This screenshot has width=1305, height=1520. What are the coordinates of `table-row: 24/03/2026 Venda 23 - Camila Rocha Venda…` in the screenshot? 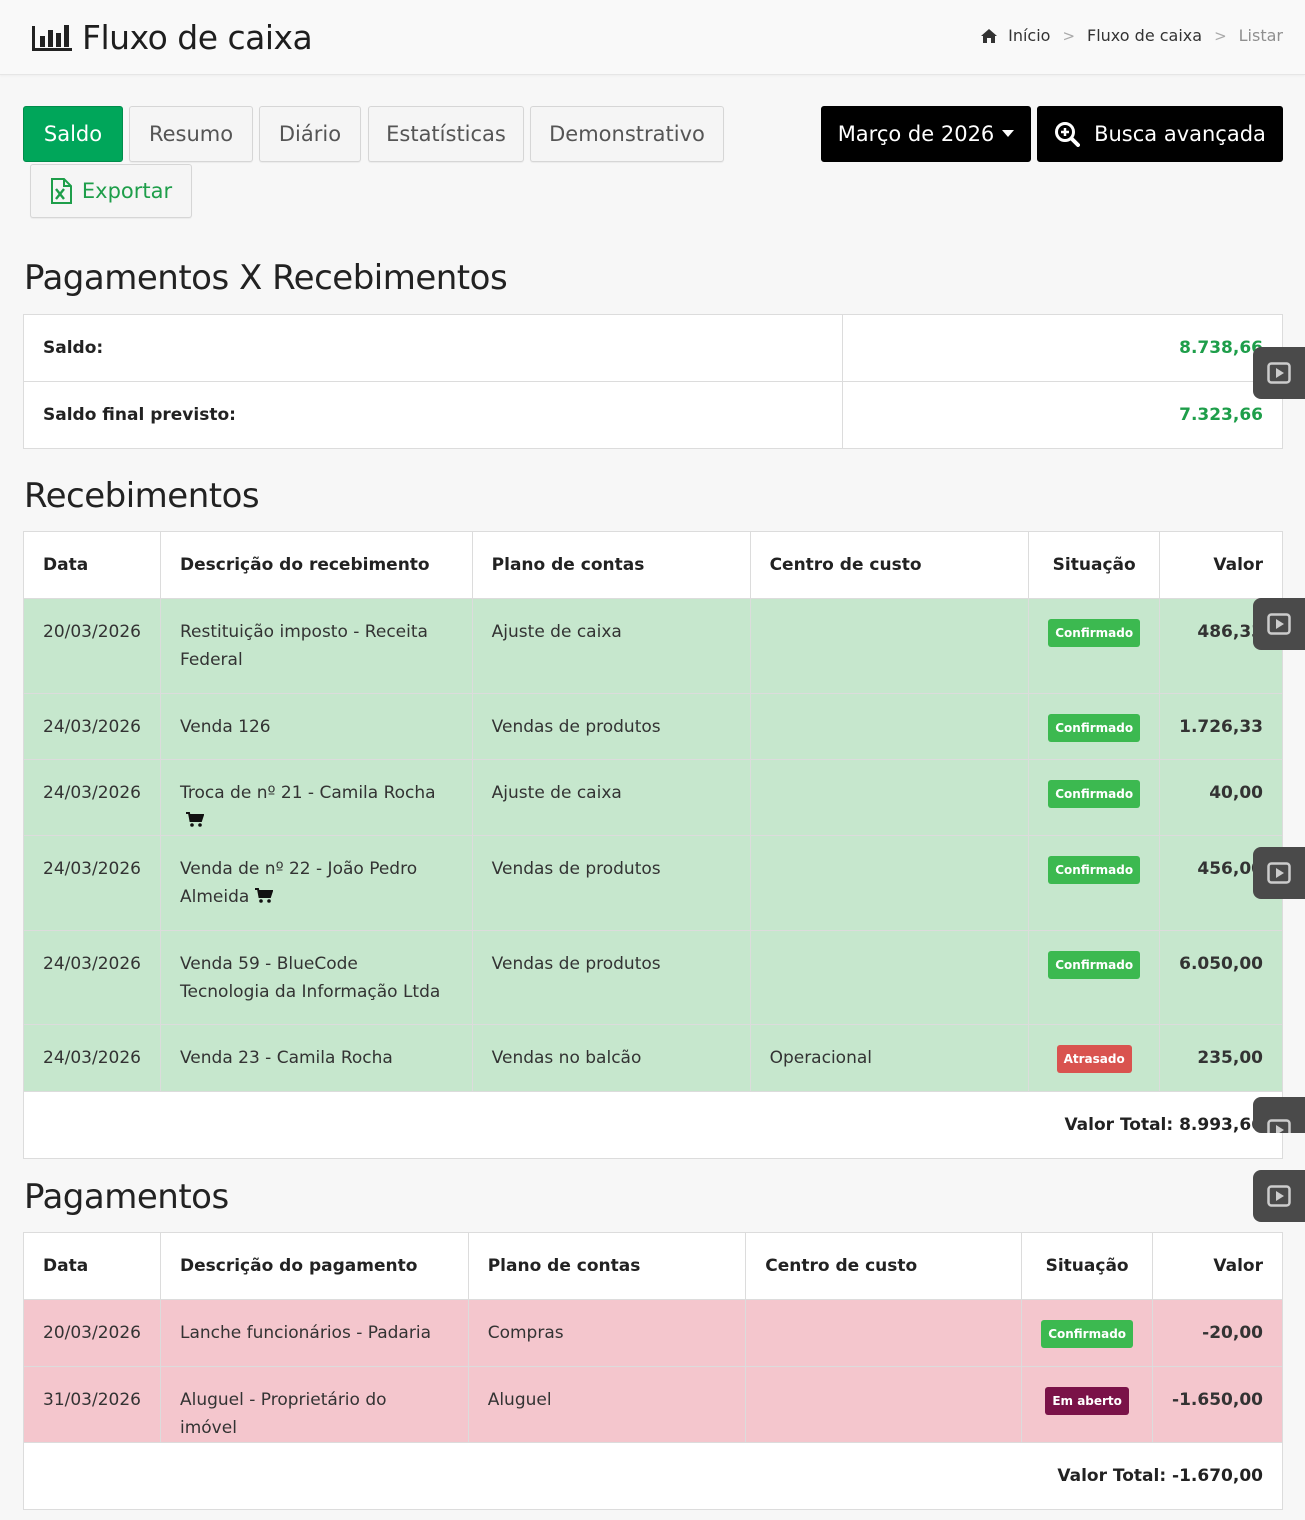 It's located at (653, 1058).